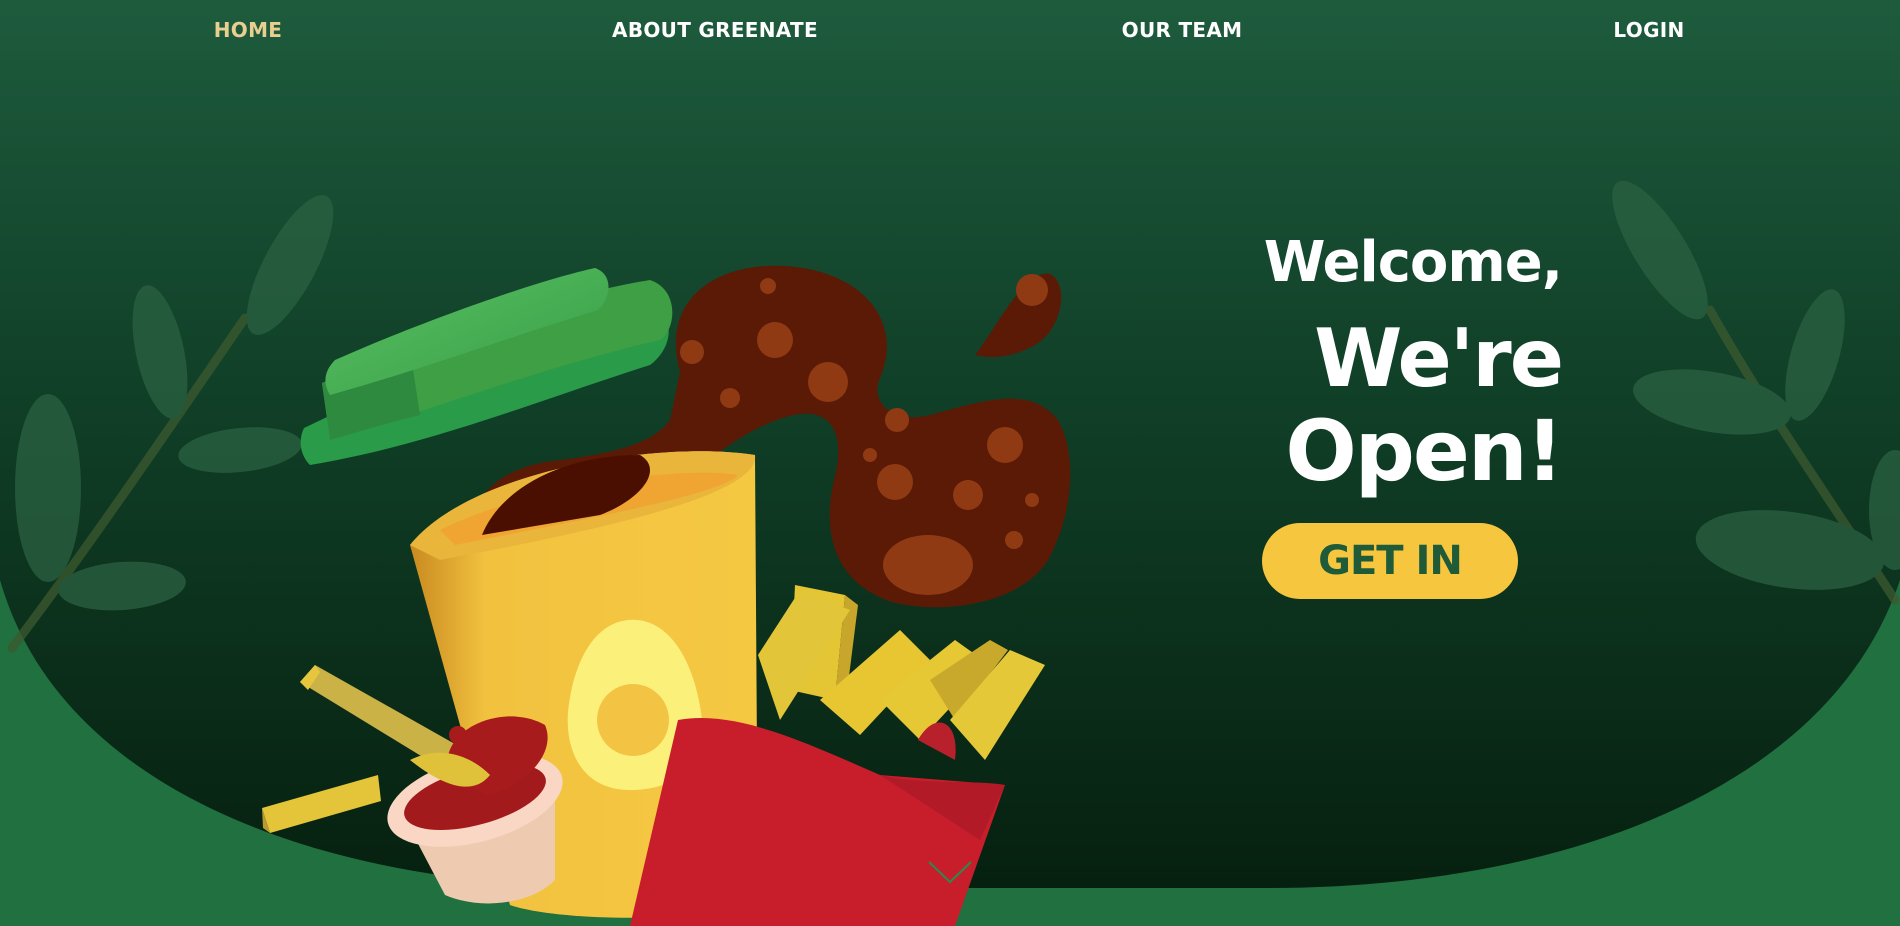  What do you see at coordinates (950, 876) in the screenshot?
I see `scroll-down-chevron-icon` at bounding box center [950, 876].